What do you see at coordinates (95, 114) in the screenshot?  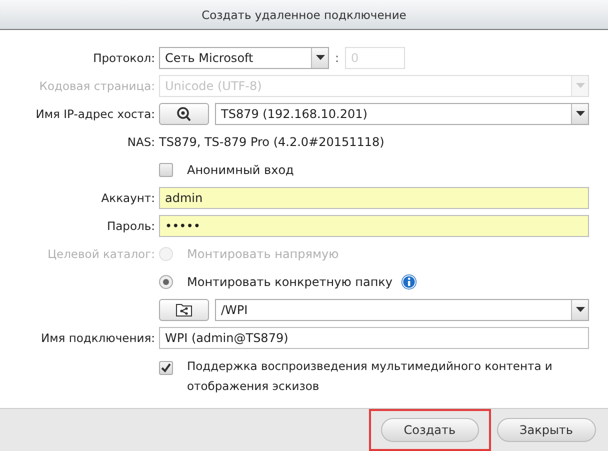 I see `field-label: Имя IP-адрес хоста:` at bounding box center [95, 114].